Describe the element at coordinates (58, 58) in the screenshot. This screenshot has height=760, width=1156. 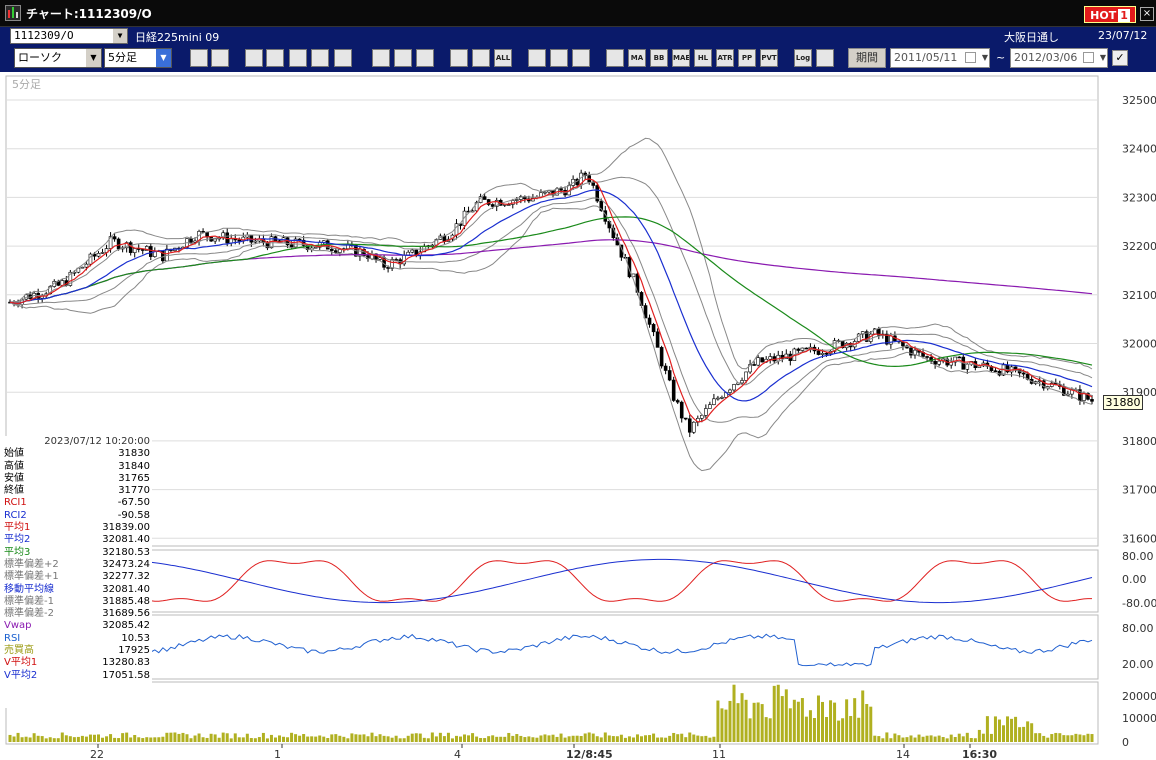
I see `chart-type-select: ローソク ▼` at that location.